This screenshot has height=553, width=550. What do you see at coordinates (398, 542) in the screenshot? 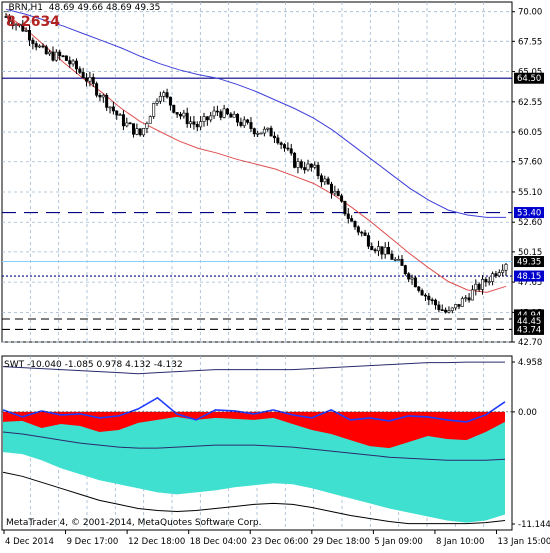
I see `time-tick-label: 5 Jan 09:00` at bounding box center [398, 542].